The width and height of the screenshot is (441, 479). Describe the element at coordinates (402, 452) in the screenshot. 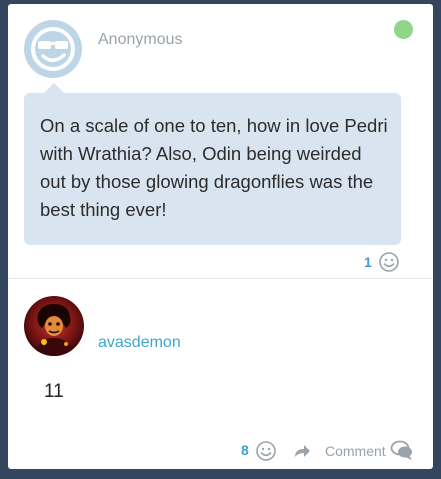

I see `speech-bubble-icon` at that location.